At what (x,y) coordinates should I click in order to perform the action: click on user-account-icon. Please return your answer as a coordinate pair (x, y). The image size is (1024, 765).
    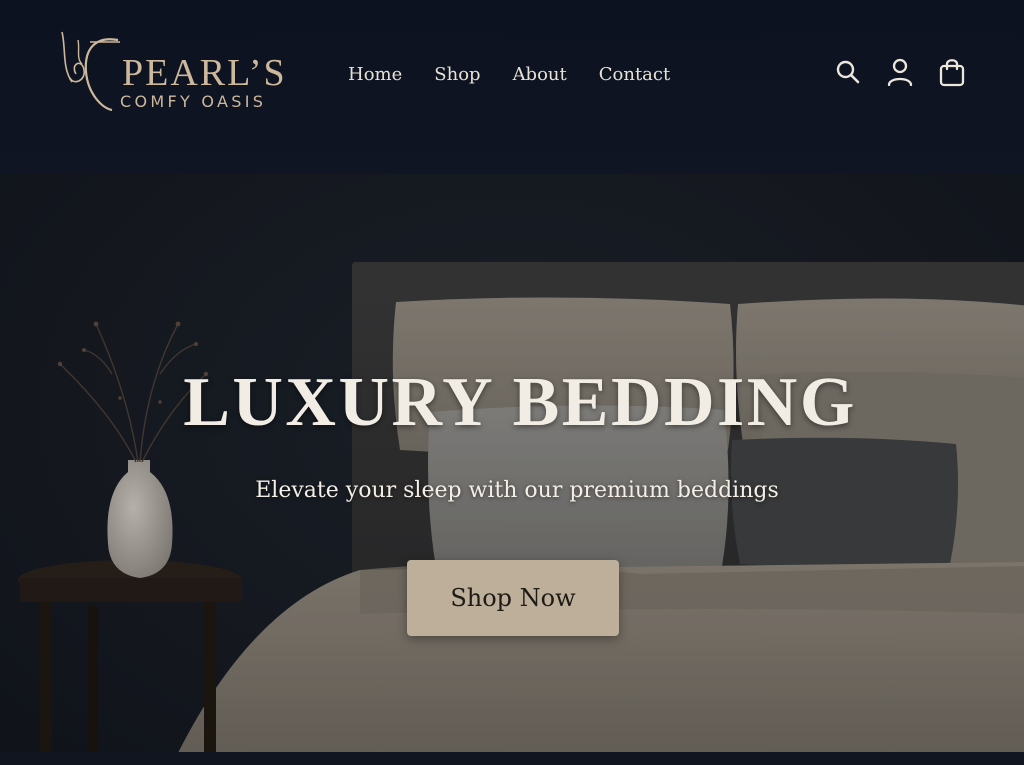
    Looking at the image, I should click on (900, 72).